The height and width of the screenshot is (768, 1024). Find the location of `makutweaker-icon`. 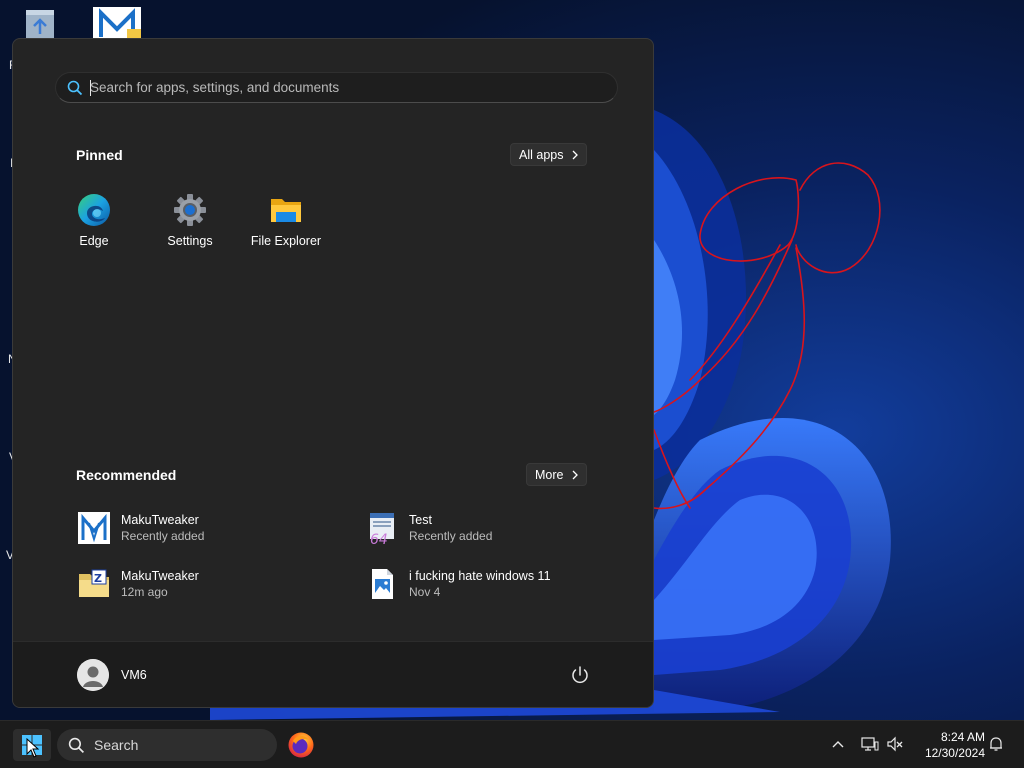

makutweaker-icon is located at coordinates (94, 528).